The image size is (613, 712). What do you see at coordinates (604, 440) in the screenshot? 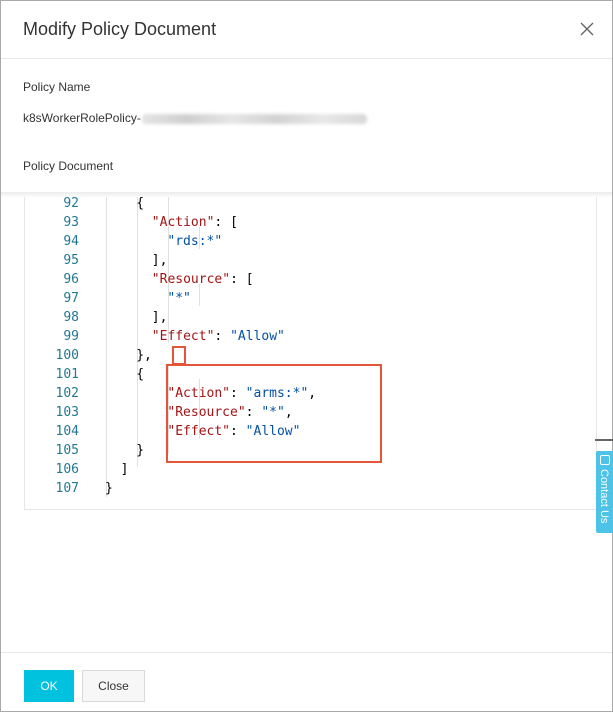
I see `scrollbar-marker` at bounding box center [604, 440].